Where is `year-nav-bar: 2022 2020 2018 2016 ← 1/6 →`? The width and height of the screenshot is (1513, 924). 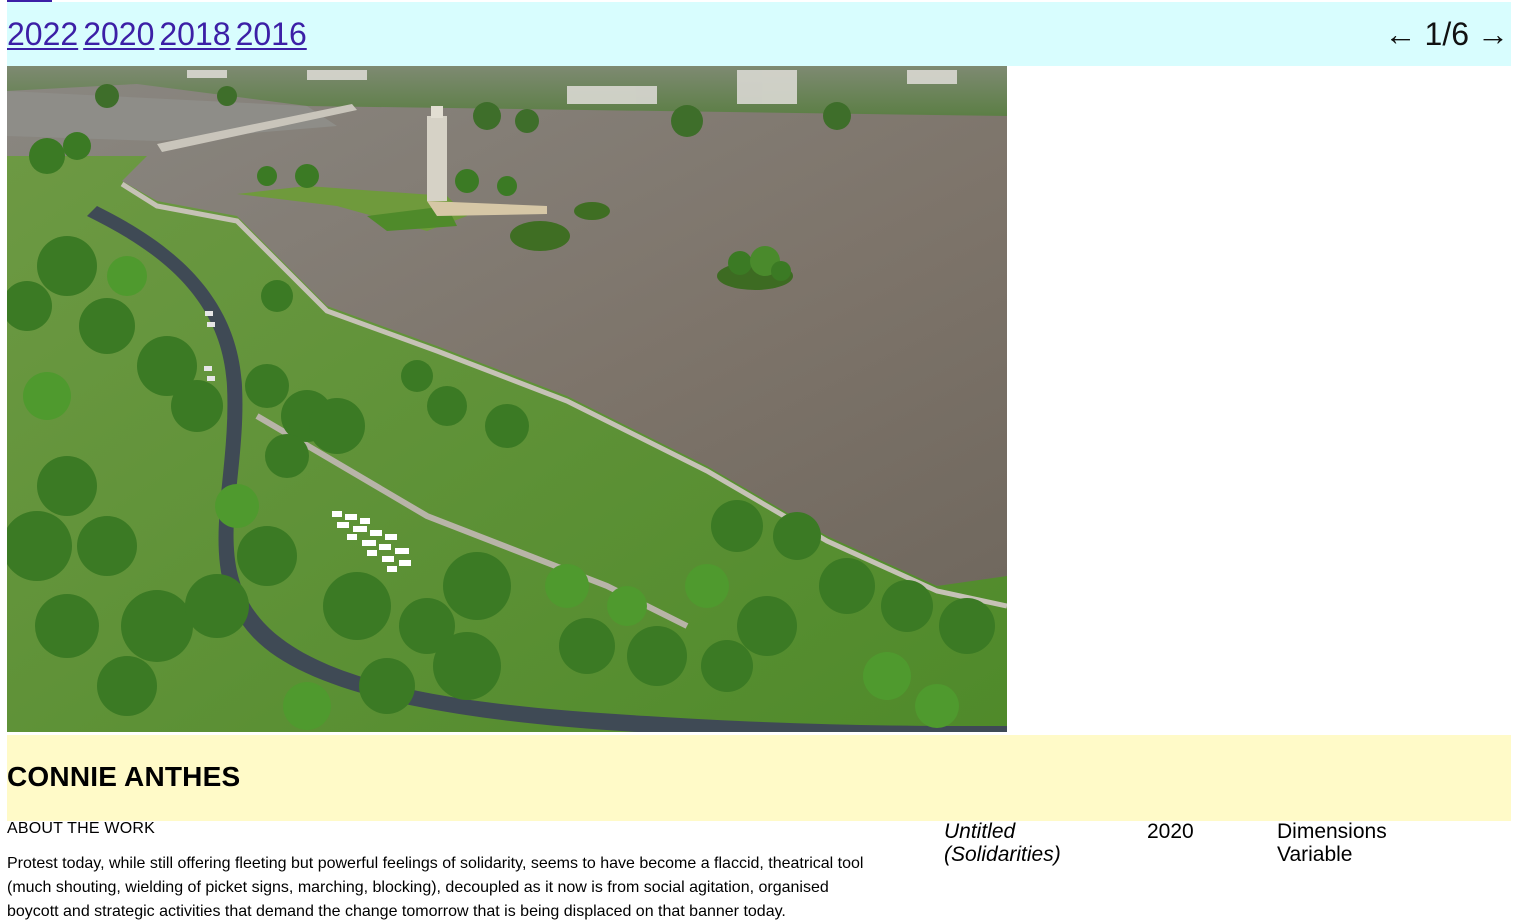 year-nav-bar: 2022 2020 2018 2016 ← 1/6 → is located at coordinates (759, 34).